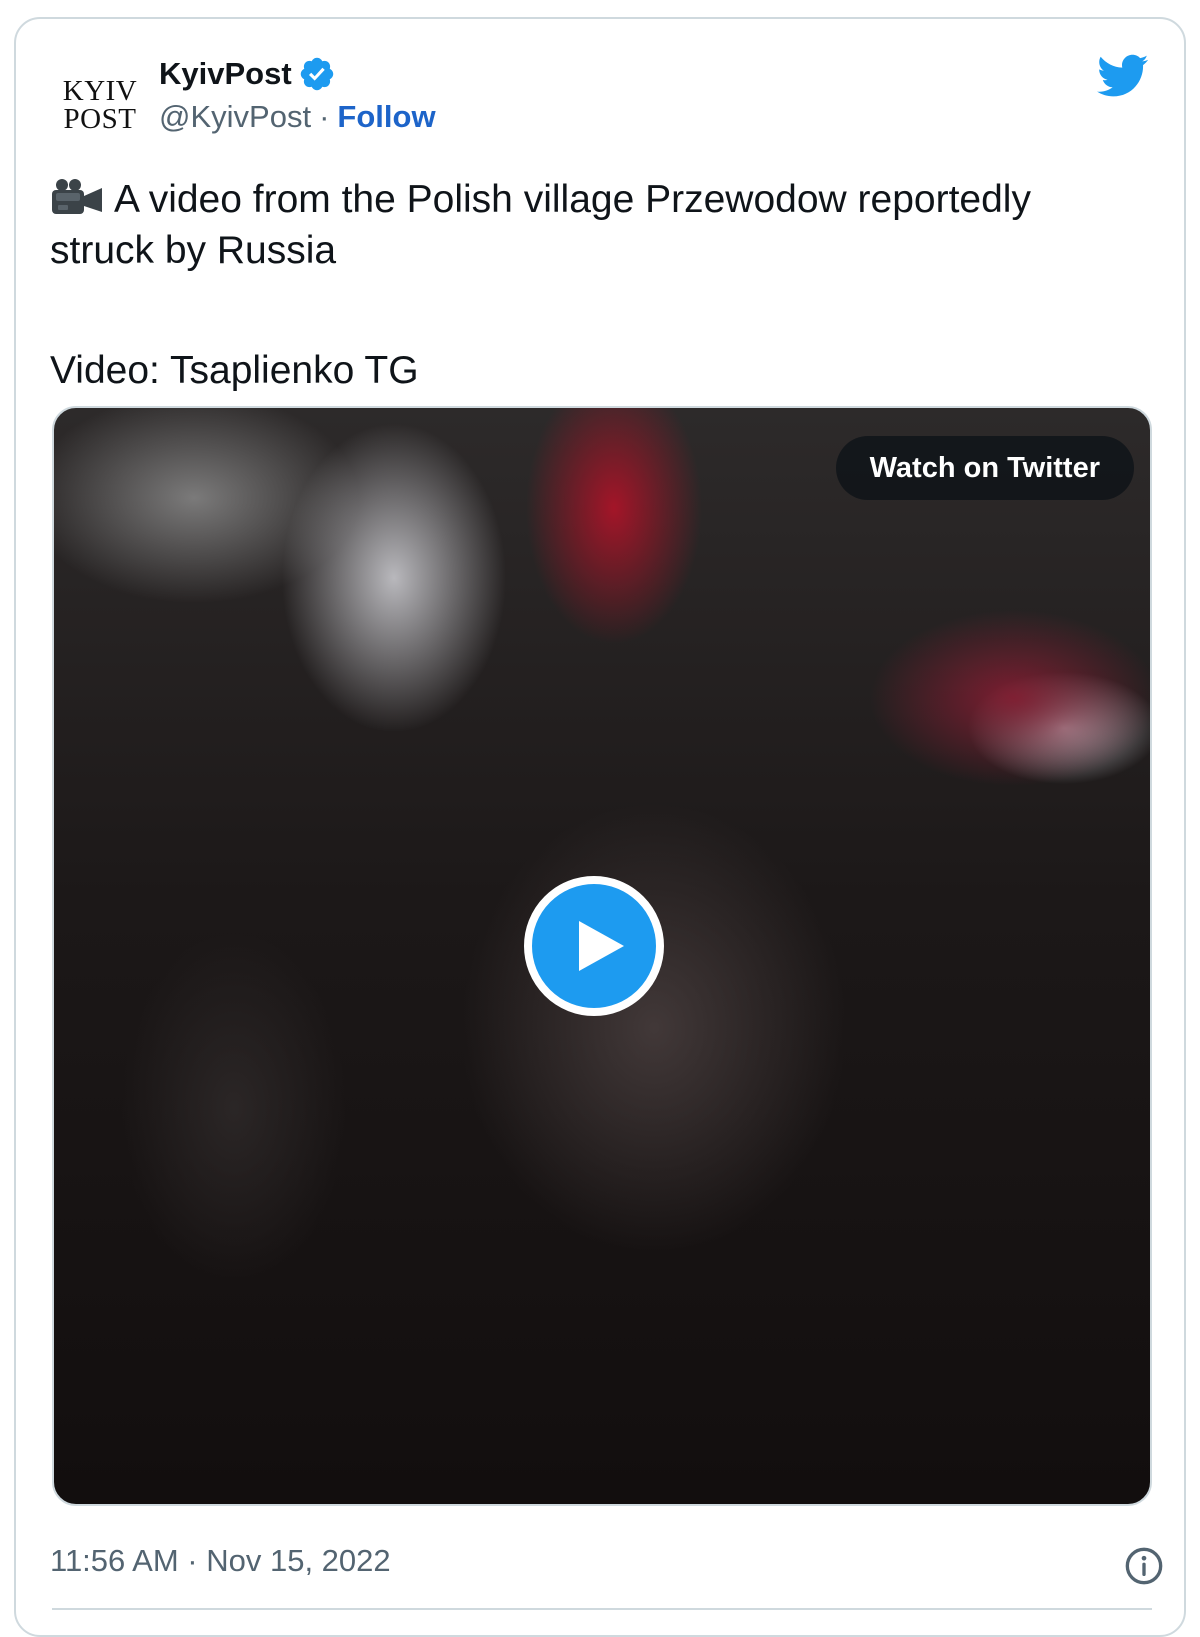 This screenshot has width=1200, height=1637. Describe the element at coordinates (602, 1609) in the screenshot. I see `footer-divider` at that location.